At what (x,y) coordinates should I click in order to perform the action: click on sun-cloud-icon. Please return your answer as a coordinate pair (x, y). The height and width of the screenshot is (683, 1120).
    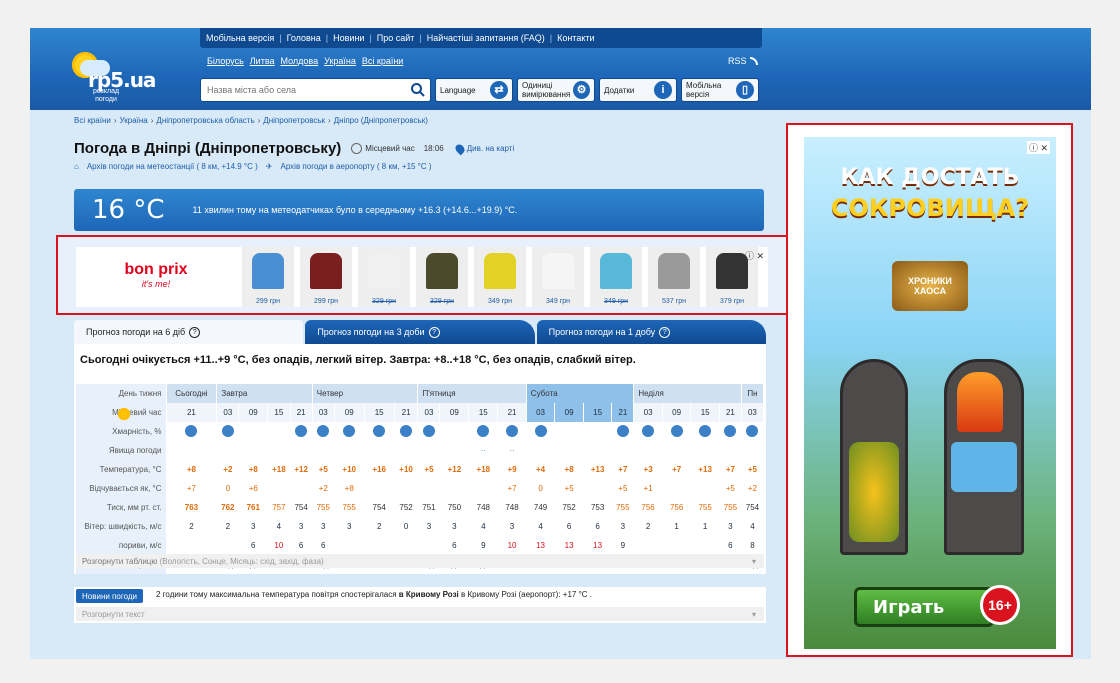
    Looking at the image, I should click on (124, 414).